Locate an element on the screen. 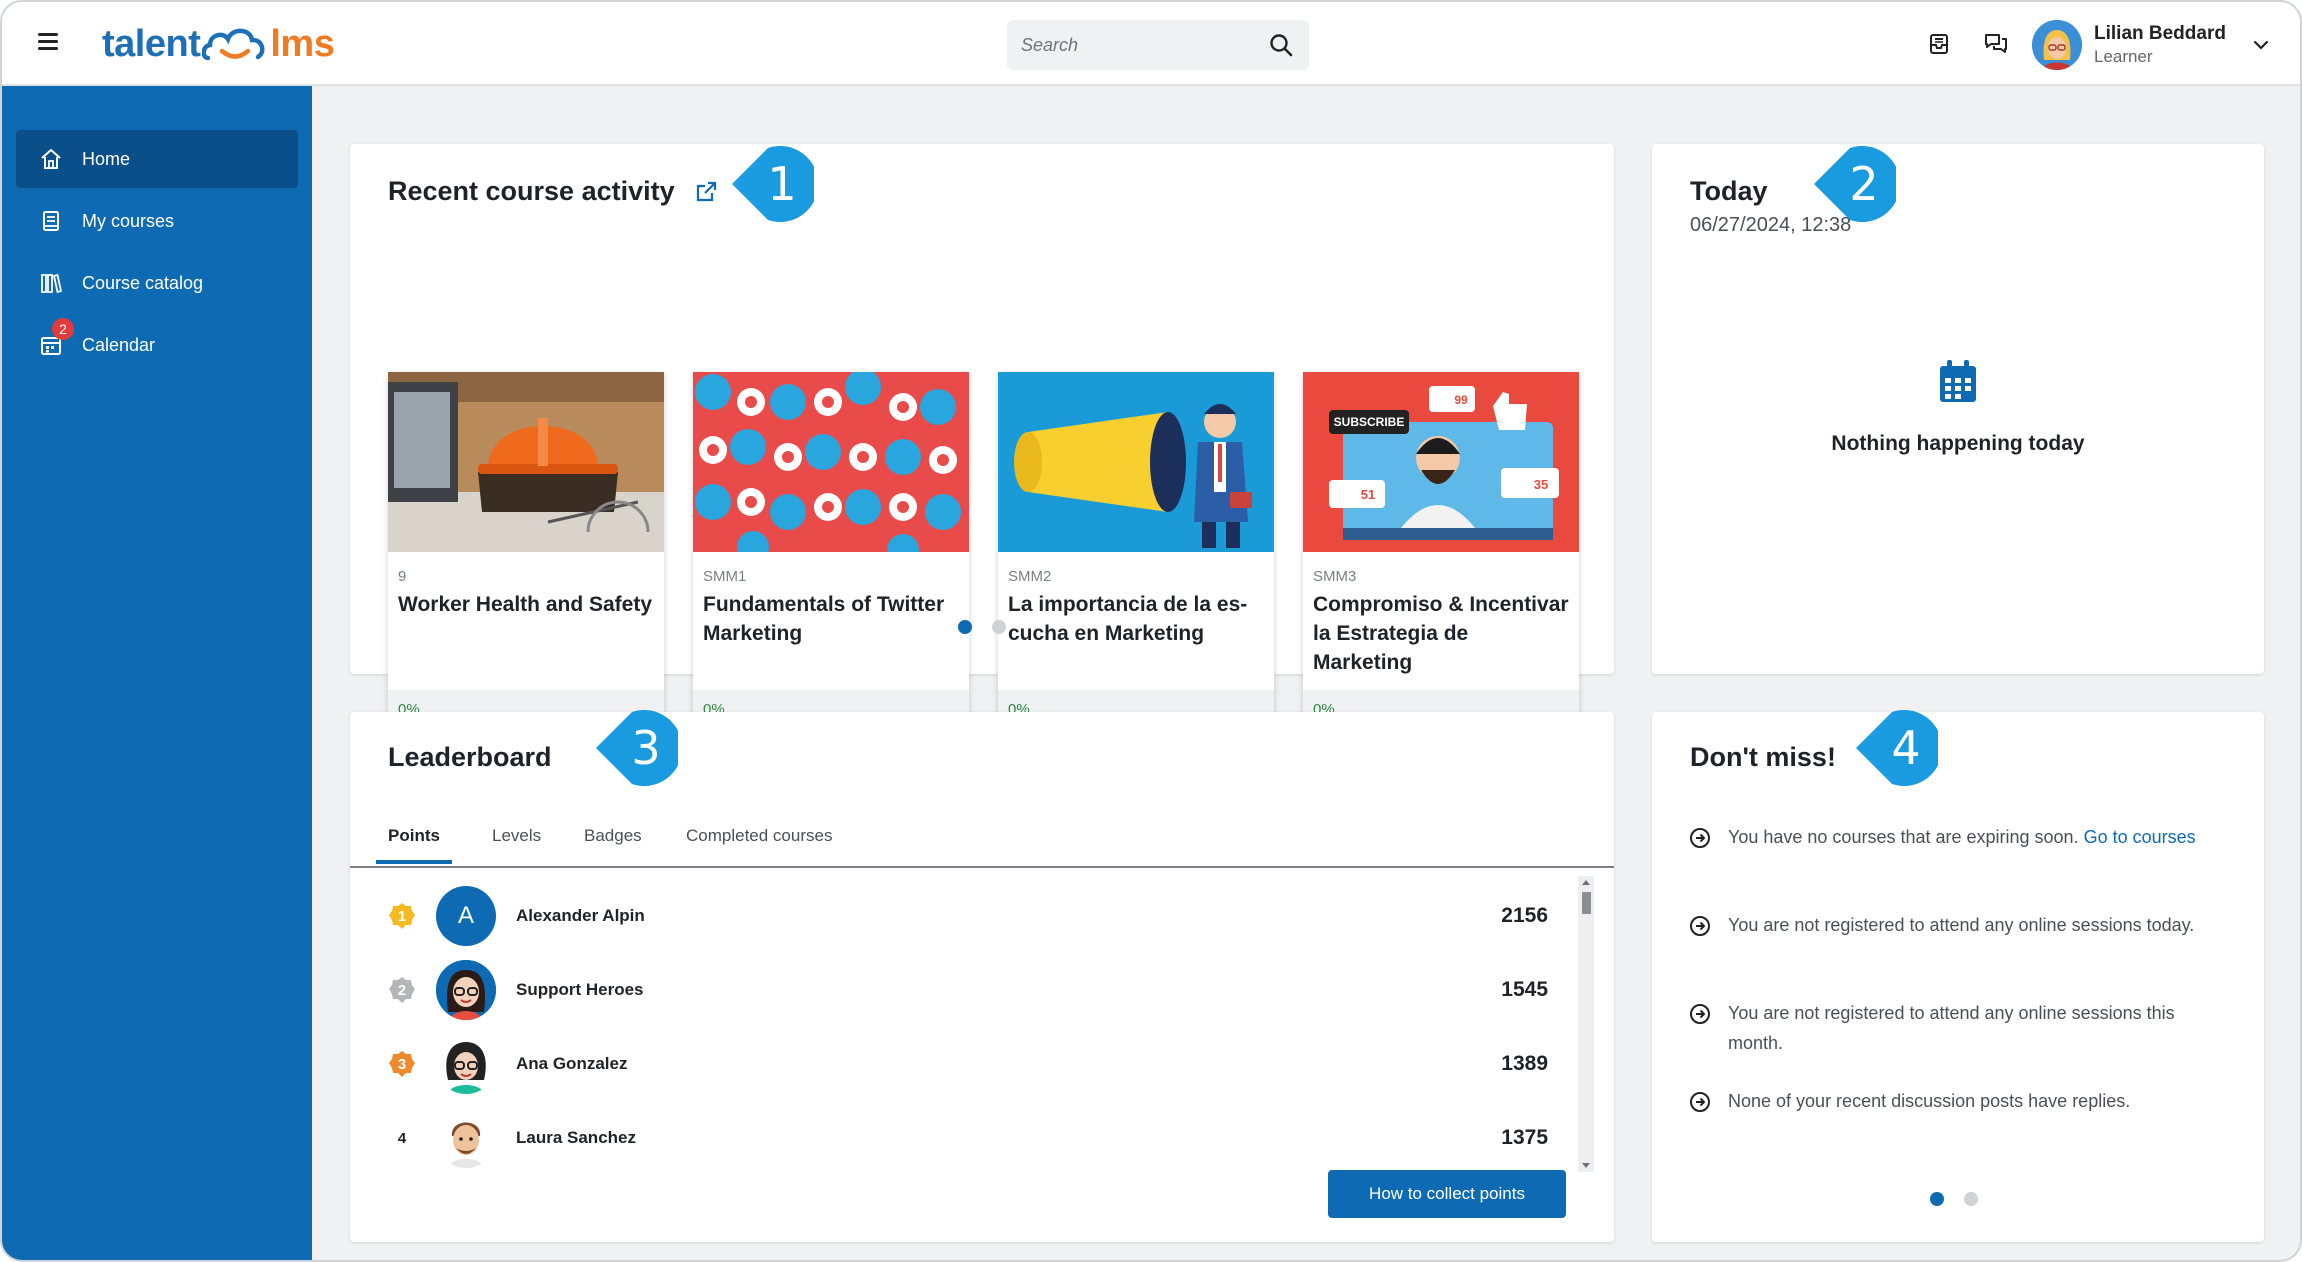  carousel-pagination is located at coordinates (982, 627).